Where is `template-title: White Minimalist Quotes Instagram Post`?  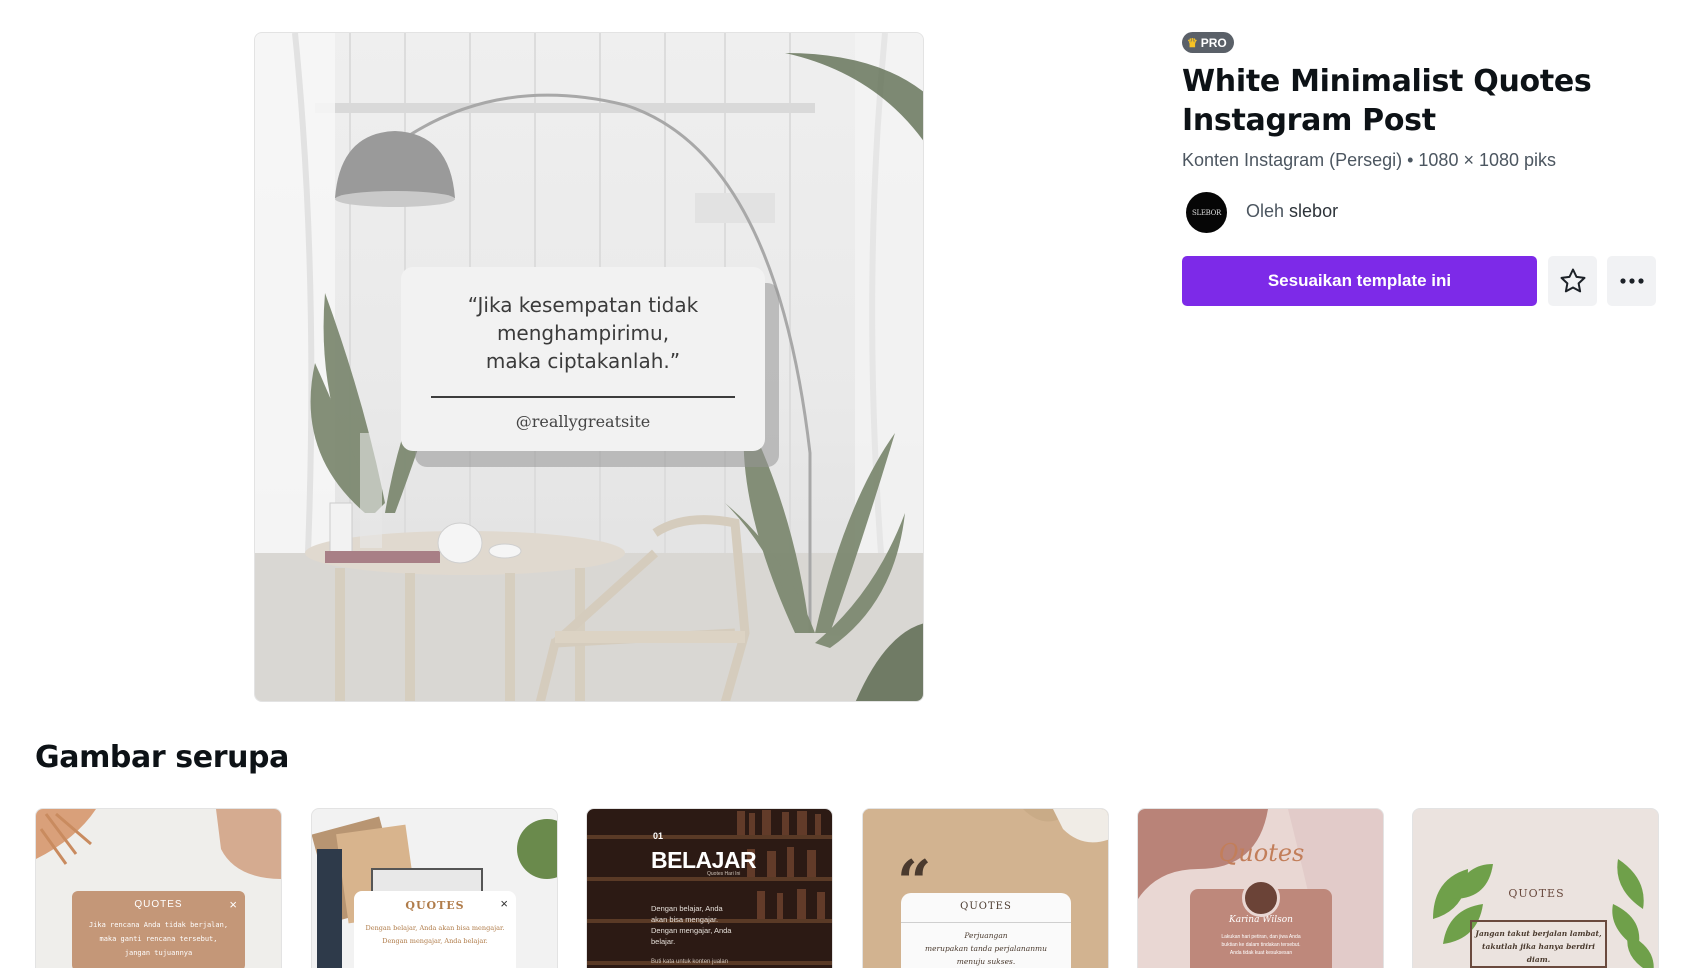
template-title: White Minimalist Quotes Instagram Post is located at coordinates (1387, 101).